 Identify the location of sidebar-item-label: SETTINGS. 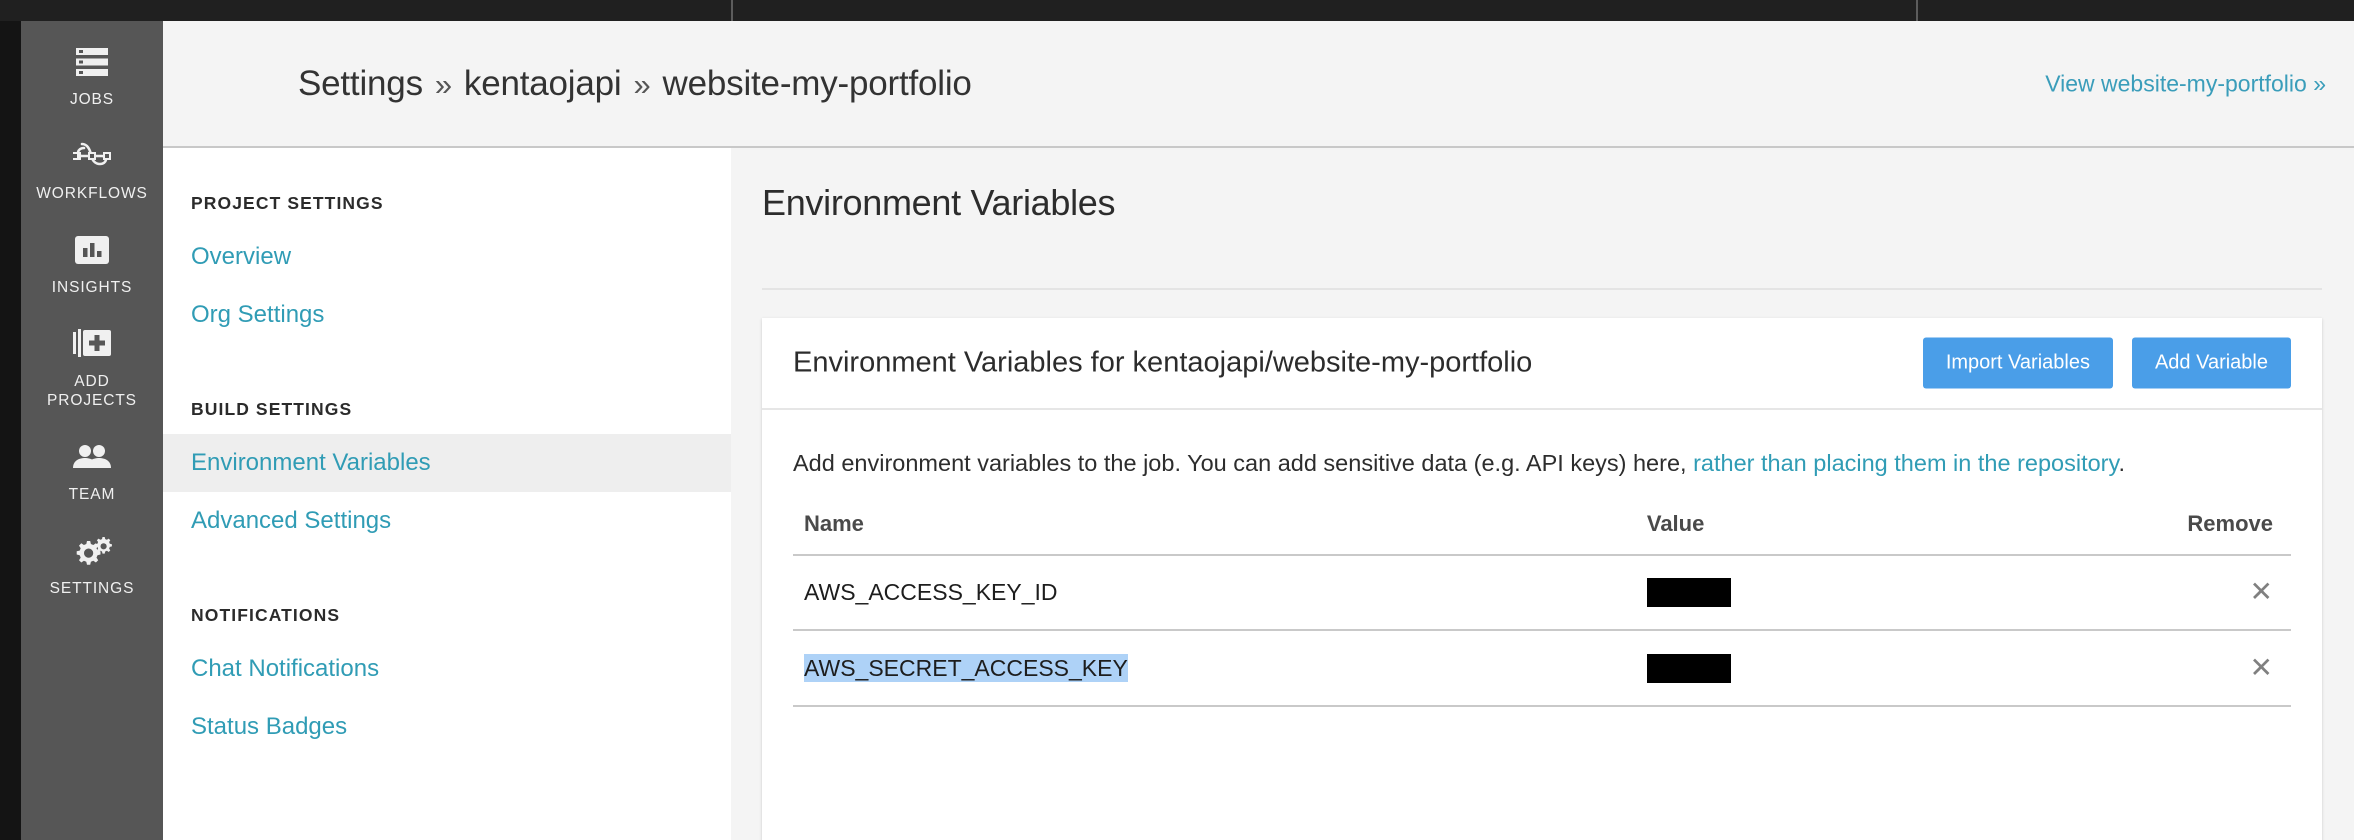
(92, 588).